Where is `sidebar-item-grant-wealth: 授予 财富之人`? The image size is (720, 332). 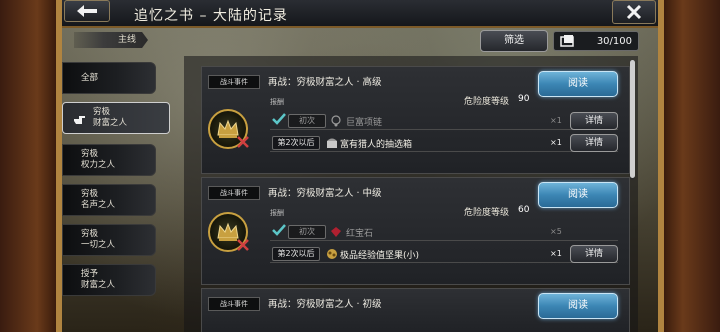
sidebar-item-grant-wealth: 授予 财富之人 is located at coordinates (109, 280).